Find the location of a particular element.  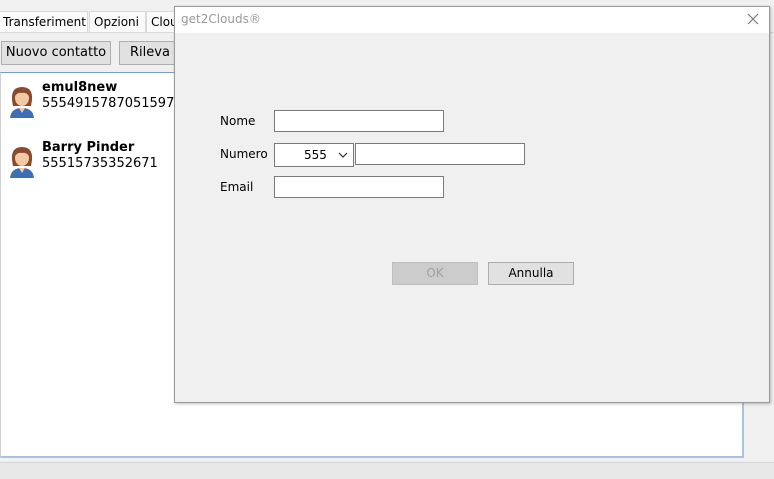

dialog-titlebar: get2Clouds® is located at coordinates (472, 20).